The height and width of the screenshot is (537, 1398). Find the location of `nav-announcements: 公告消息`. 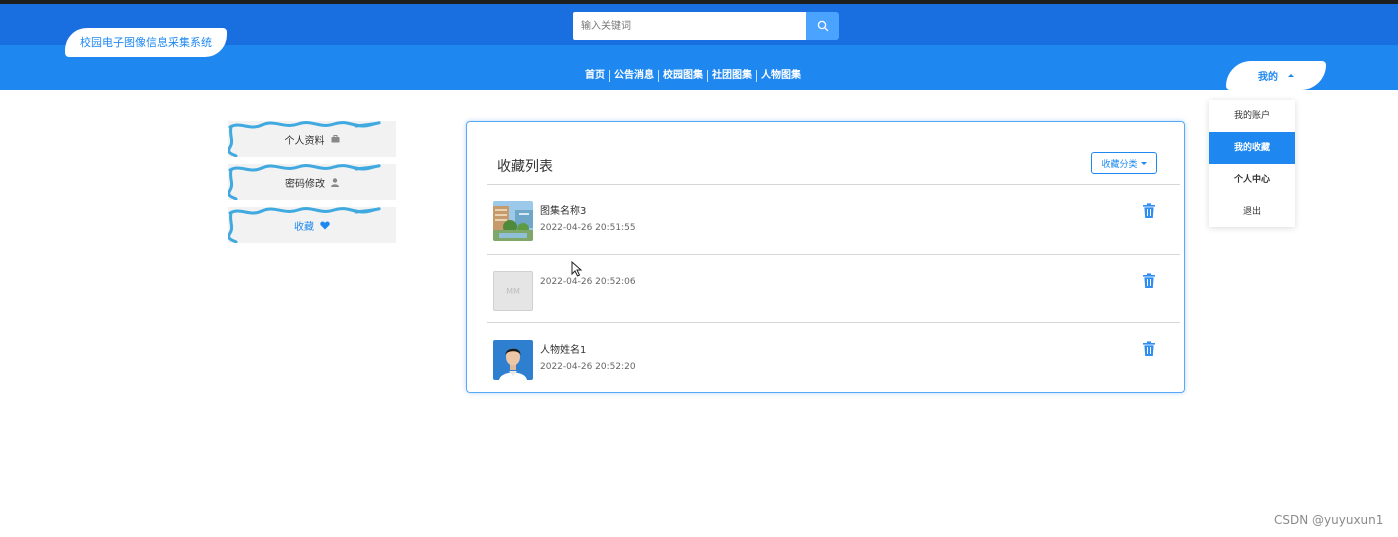

nav-announcements: 公告消息 is located at coordinates (634, 76).